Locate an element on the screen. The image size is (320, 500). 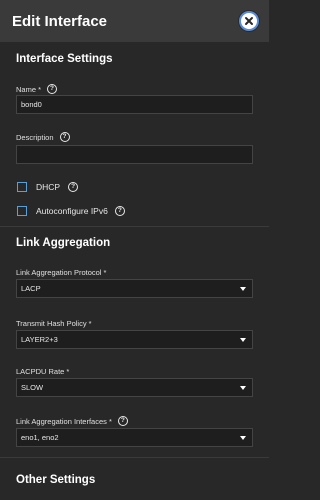
dialog-title: Edit Interface is located at coordinates (60, 21).